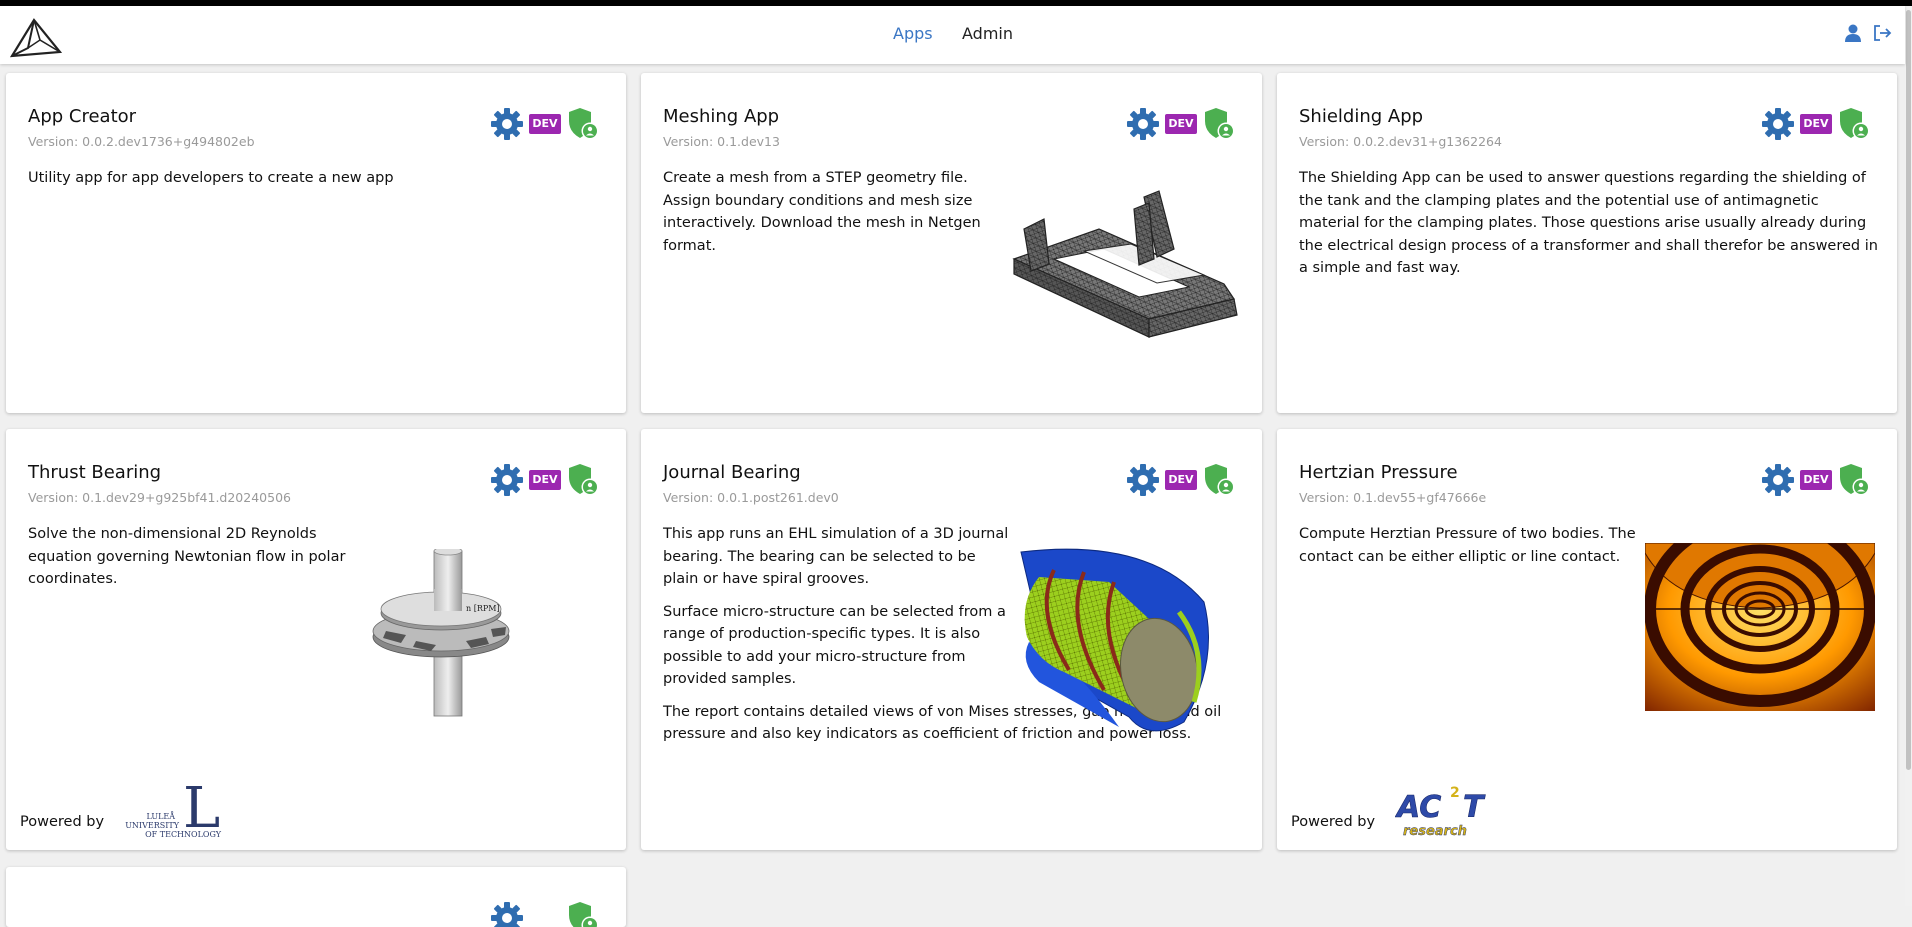 The height and width of the screenshot is (927, 1912). Describe the element at coordinates (183, 834) in the screenshot. I see `logo-line-3: OF TECHNOLOGY` at that location.